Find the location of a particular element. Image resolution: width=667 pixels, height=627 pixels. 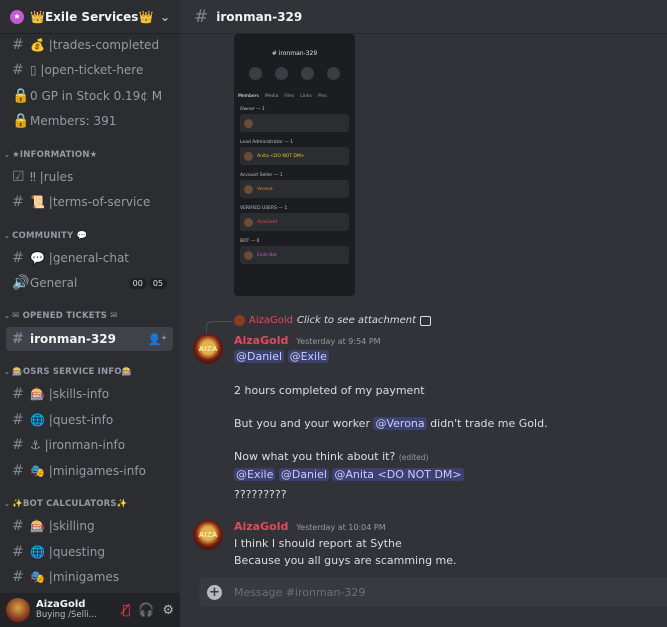

message-header: AizaGold Yesterday at 10:04 PM is located at coordinates (310, 526).